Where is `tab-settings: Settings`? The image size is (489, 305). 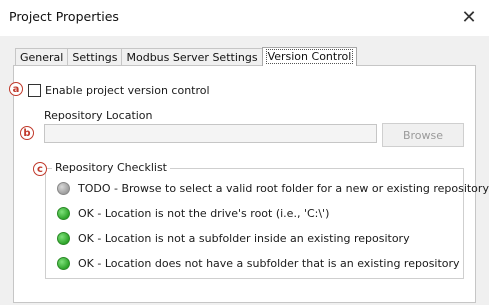
tab-settings: Settings is located at coordinates (95, 57).